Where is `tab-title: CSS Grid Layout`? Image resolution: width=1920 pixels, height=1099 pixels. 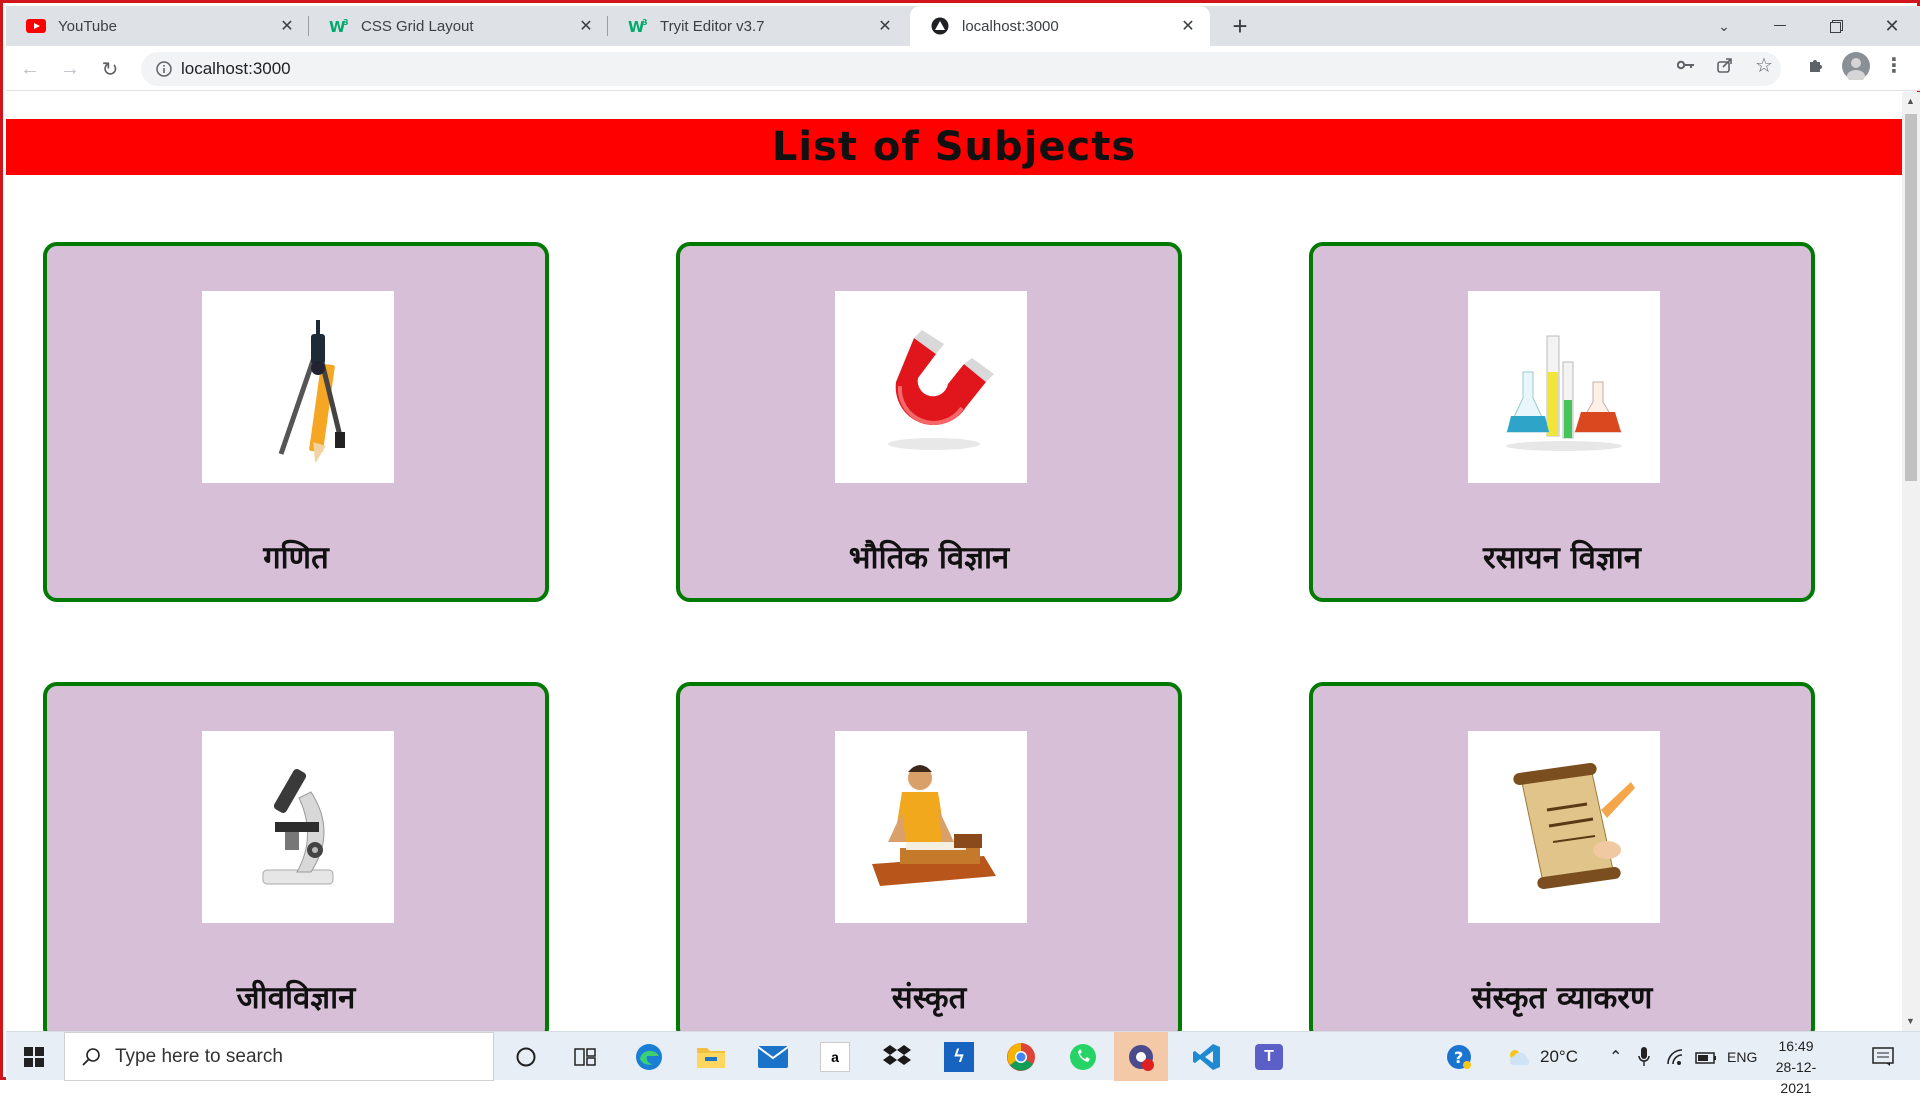
tab-title: CSS Grid Layout is located at coordinates (417, 26).